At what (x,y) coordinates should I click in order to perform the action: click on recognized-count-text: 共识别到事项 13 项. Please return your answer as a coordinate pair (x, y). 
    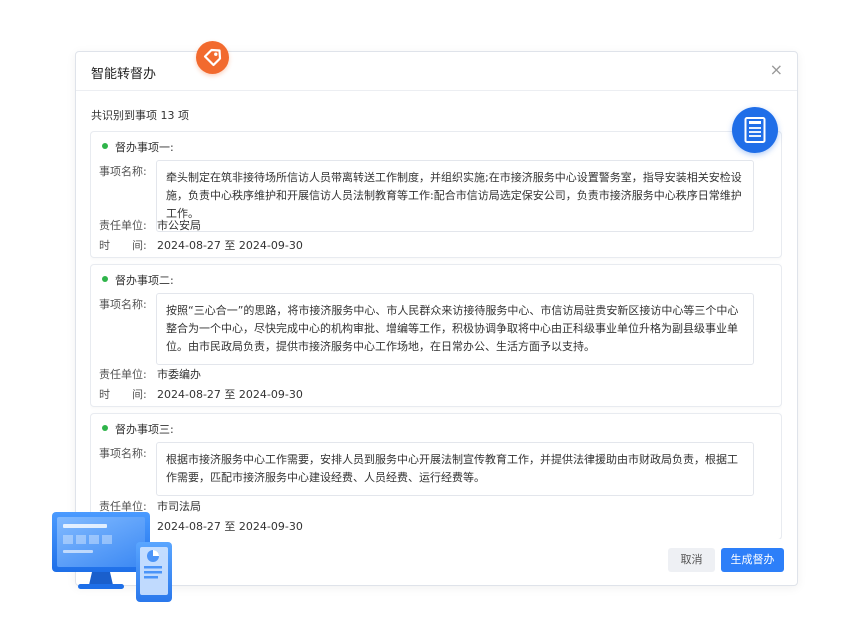
    Looking at the image, I should click on (140, 115).